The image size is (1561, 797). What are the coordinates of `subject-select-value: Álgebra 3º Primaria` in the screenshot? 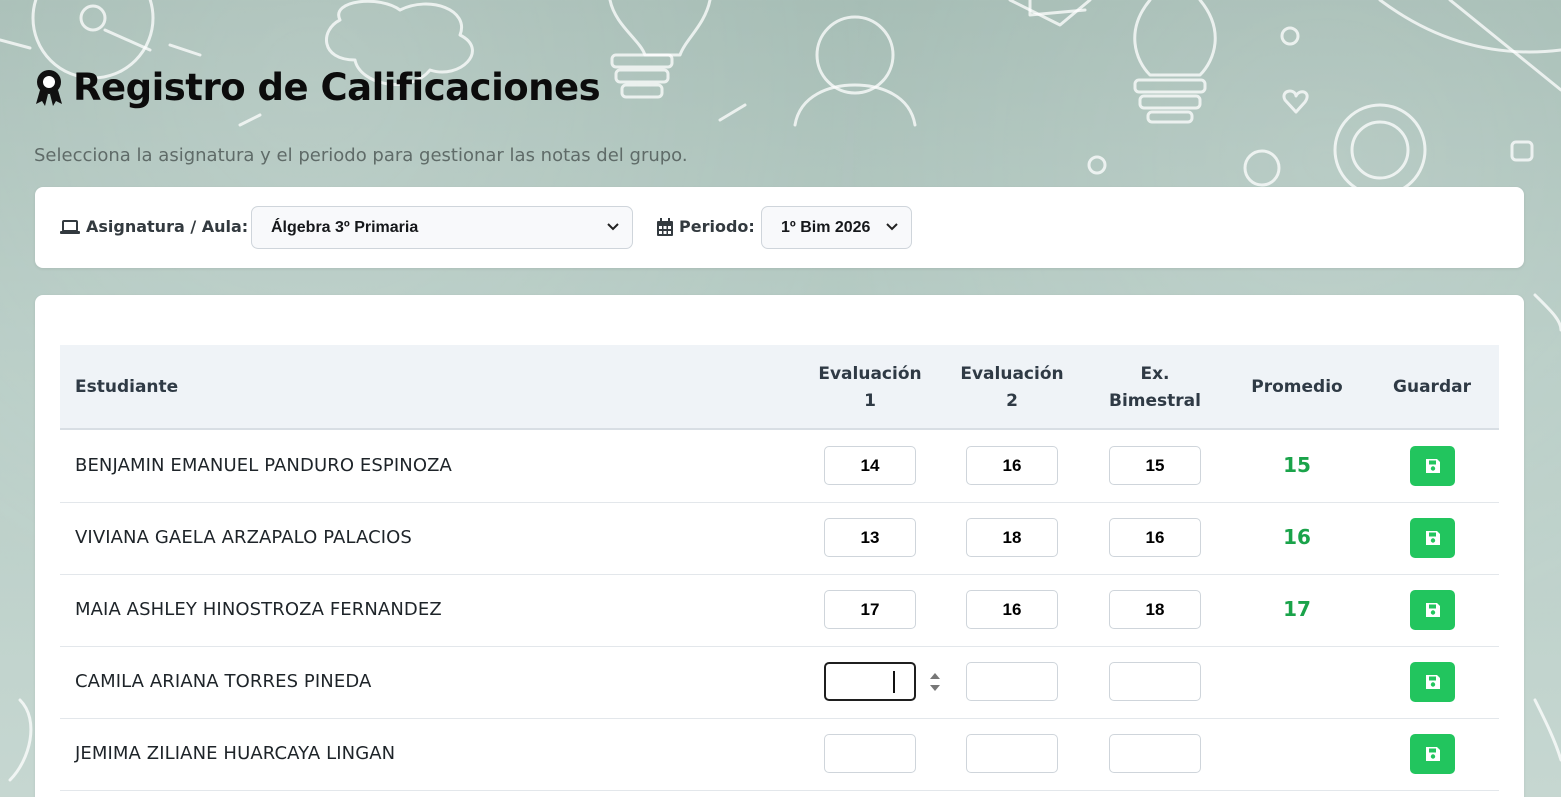 It's located at (345, 227).